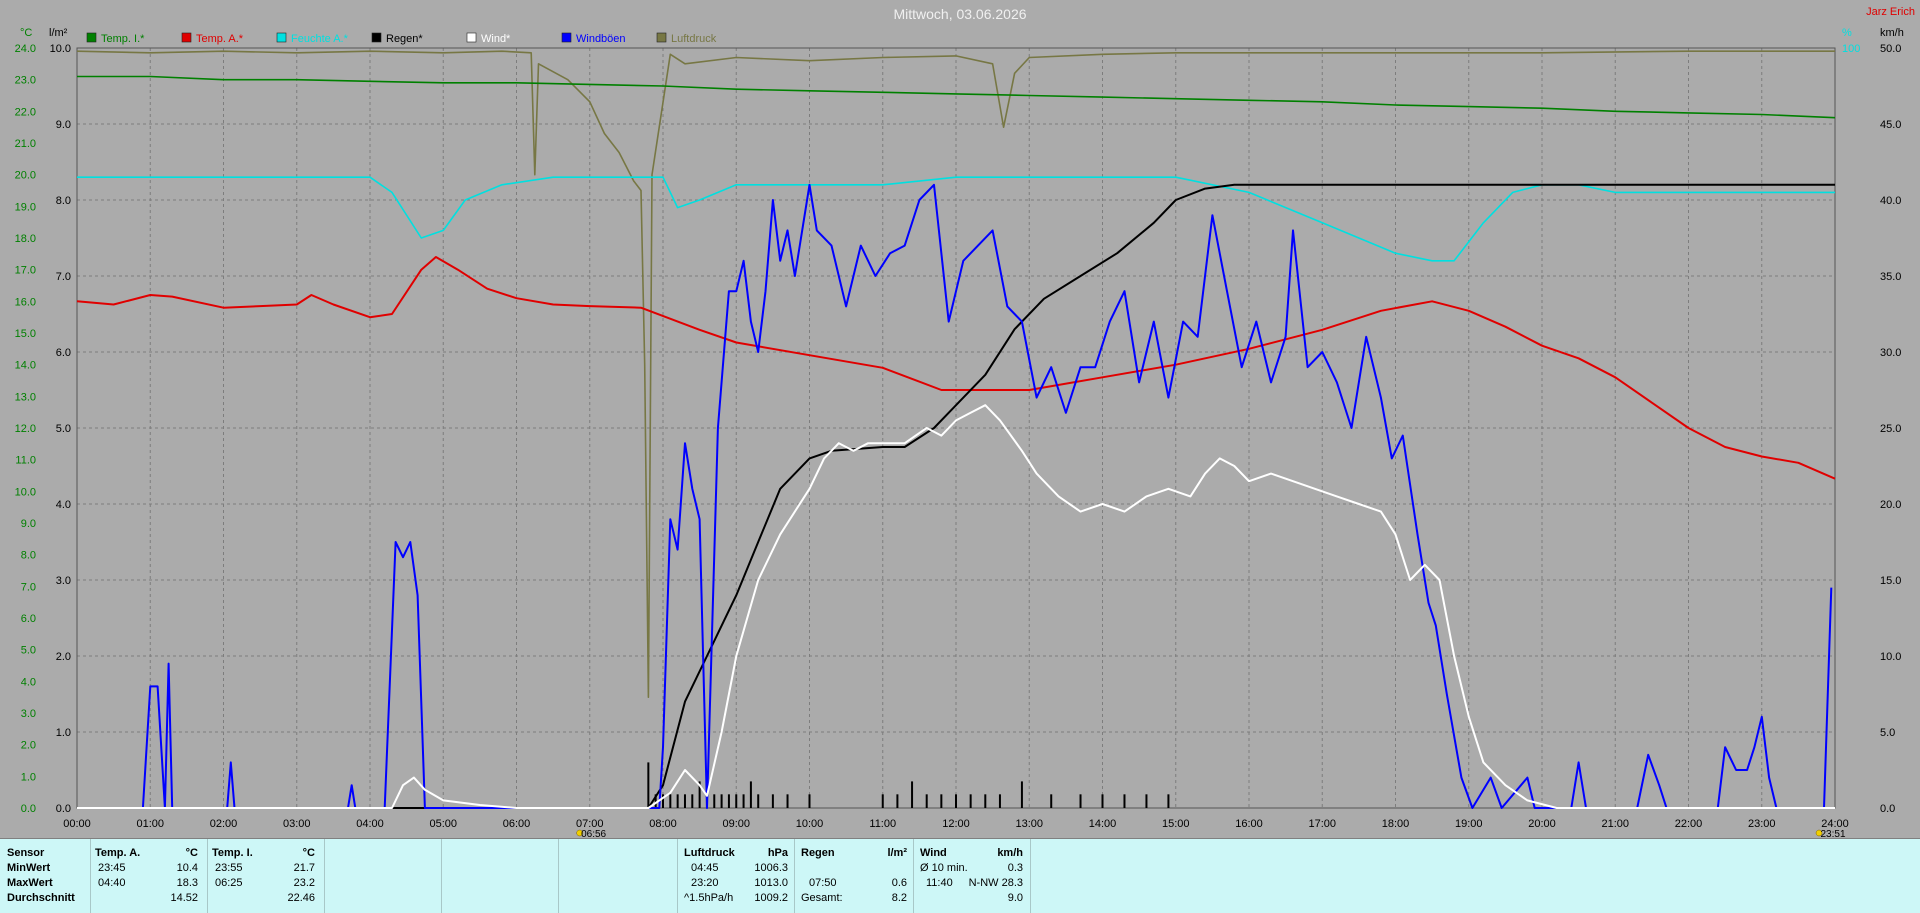 The height and width of the screenshot is (913, 1920). I want to click on pressure-max-time: 23:20, so click(705, 883).